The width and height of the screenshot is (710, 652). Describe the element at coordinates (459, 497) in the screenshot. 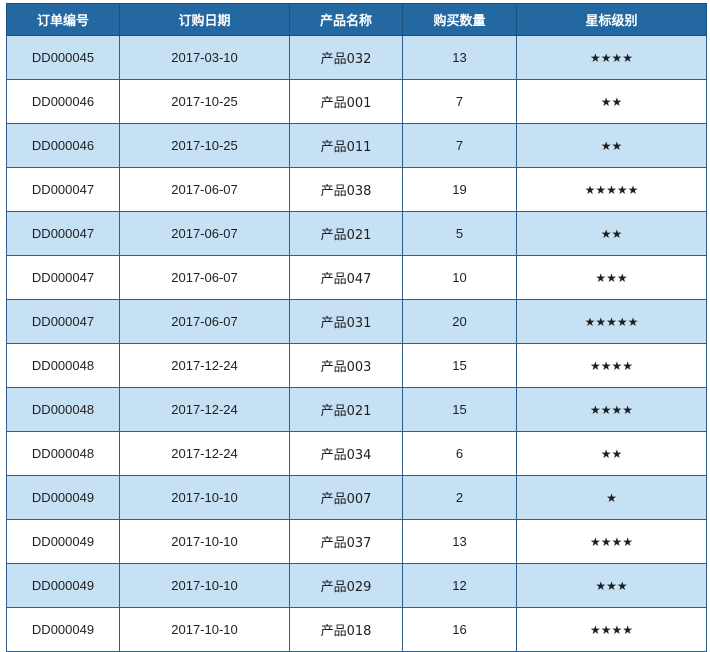

I see `cell-quantity: 2` at that location.